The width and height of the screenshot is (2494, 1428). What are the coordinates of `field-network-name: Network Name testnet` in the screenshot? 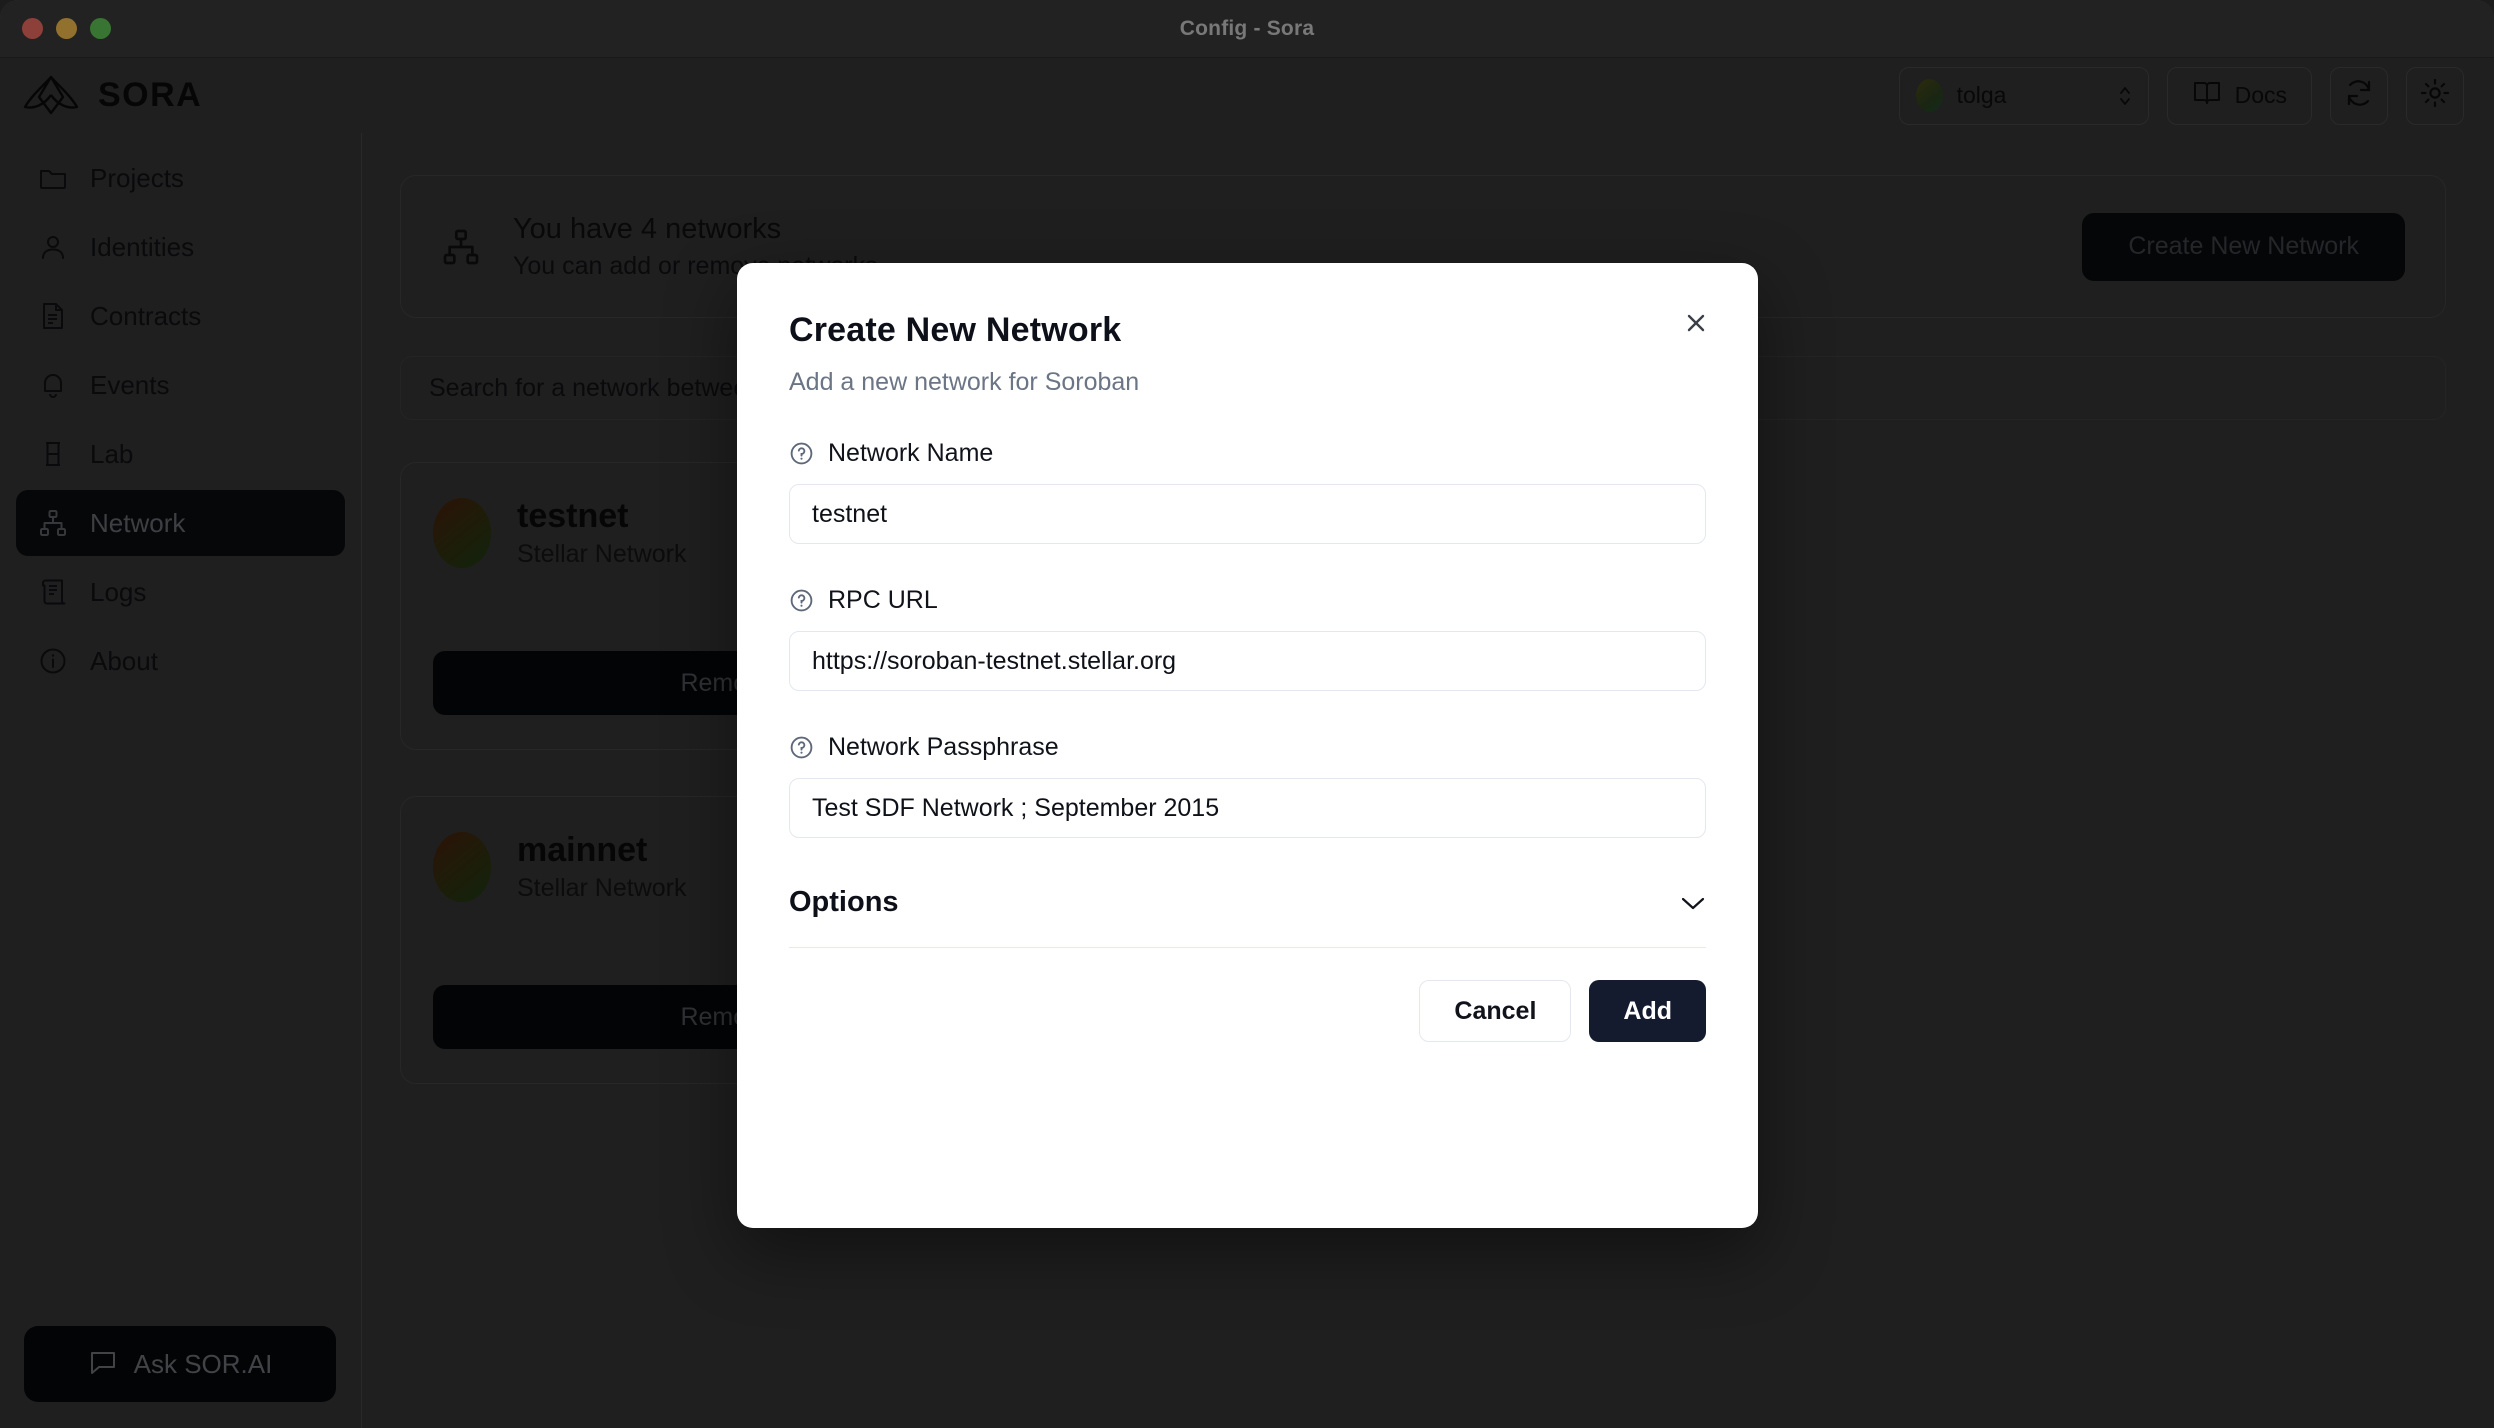 It's located at (1247, 491).